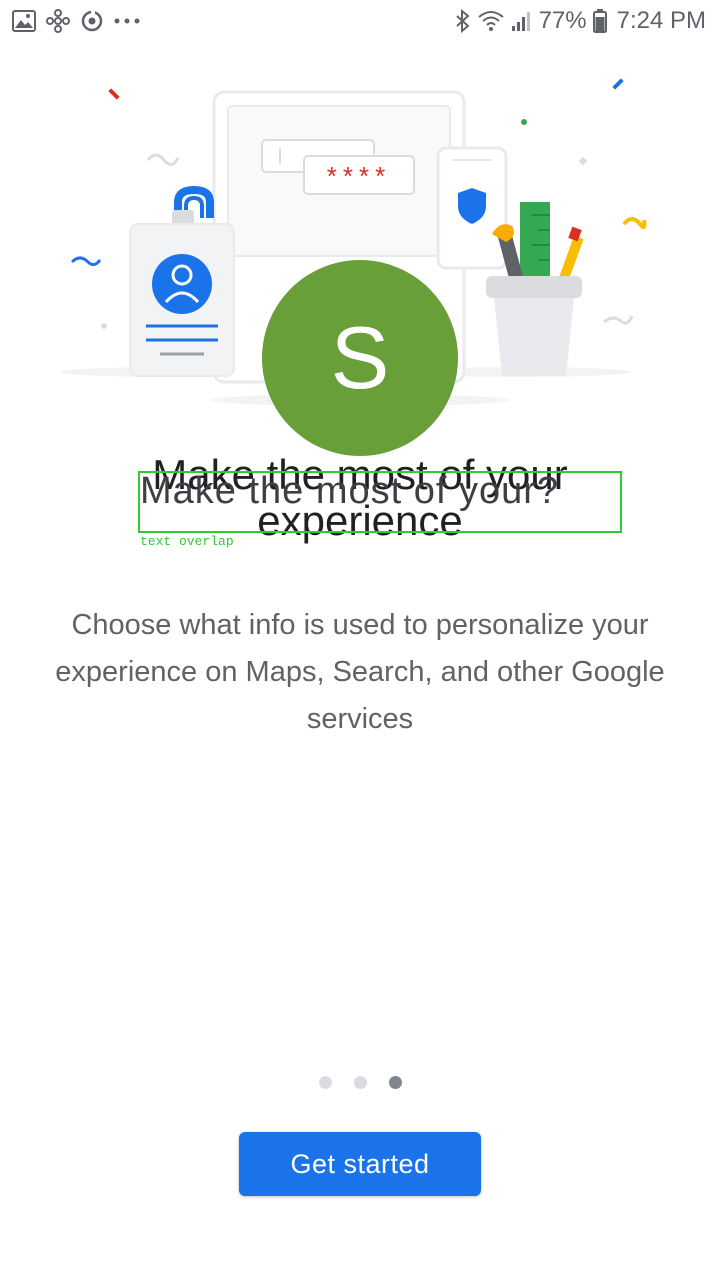 The width and height of the screenshot is (720, 1280). What do you see at coordinates (58, 21) in the screenshot?
I see `pinwheel-icon` at bounding box center [58, 21].